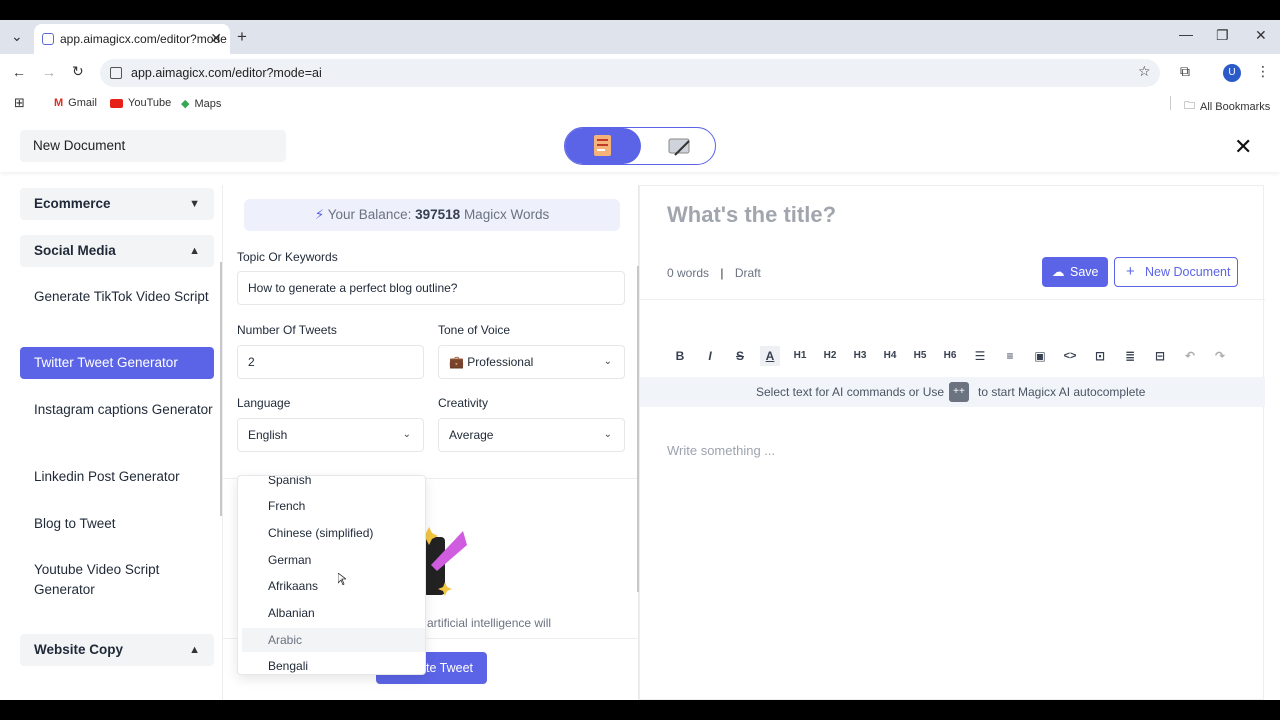 The image size is (1280, 720). I want to click on illustration-caption: artificial intelligence will, so click(489, 623).